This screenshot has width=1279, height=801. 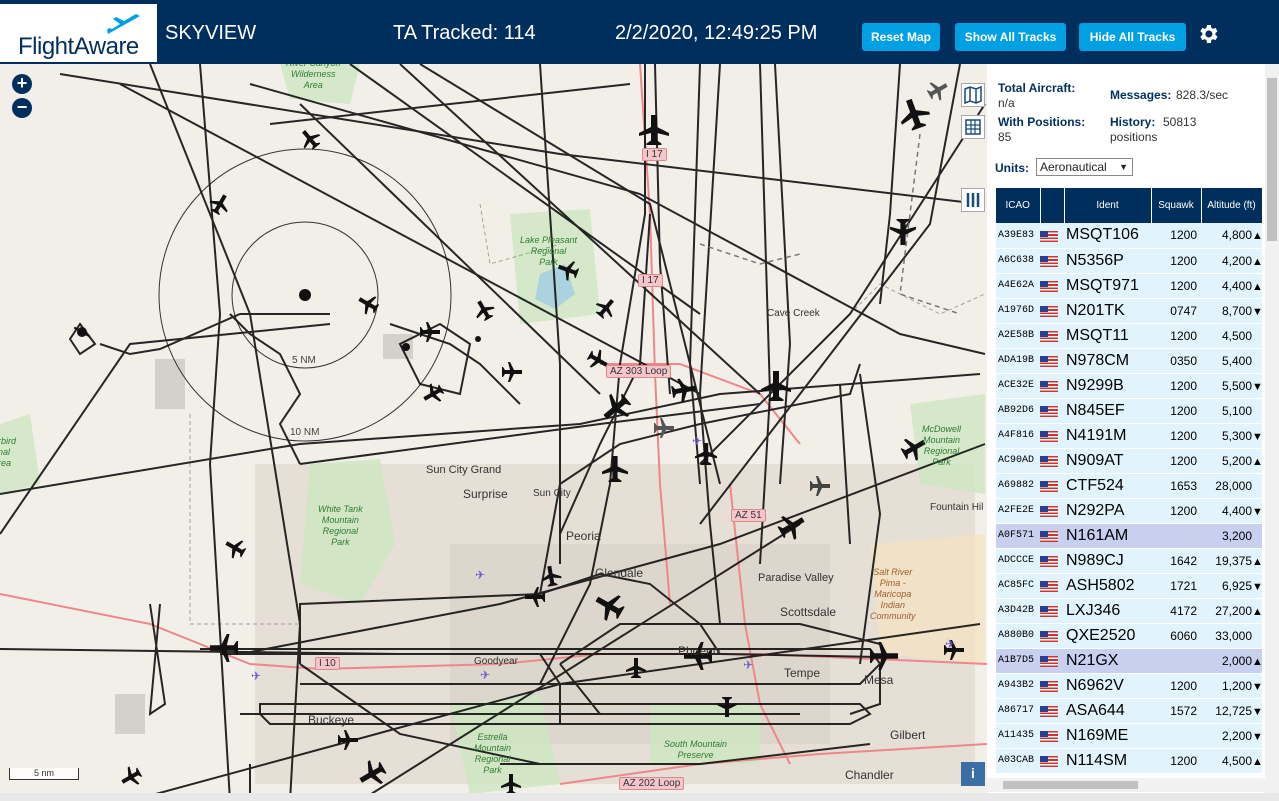 What do you see at coordinates (1018, 205) in the screenshot?
I see `column-header-icao: ICAO` at bounding box center [1018, 205].